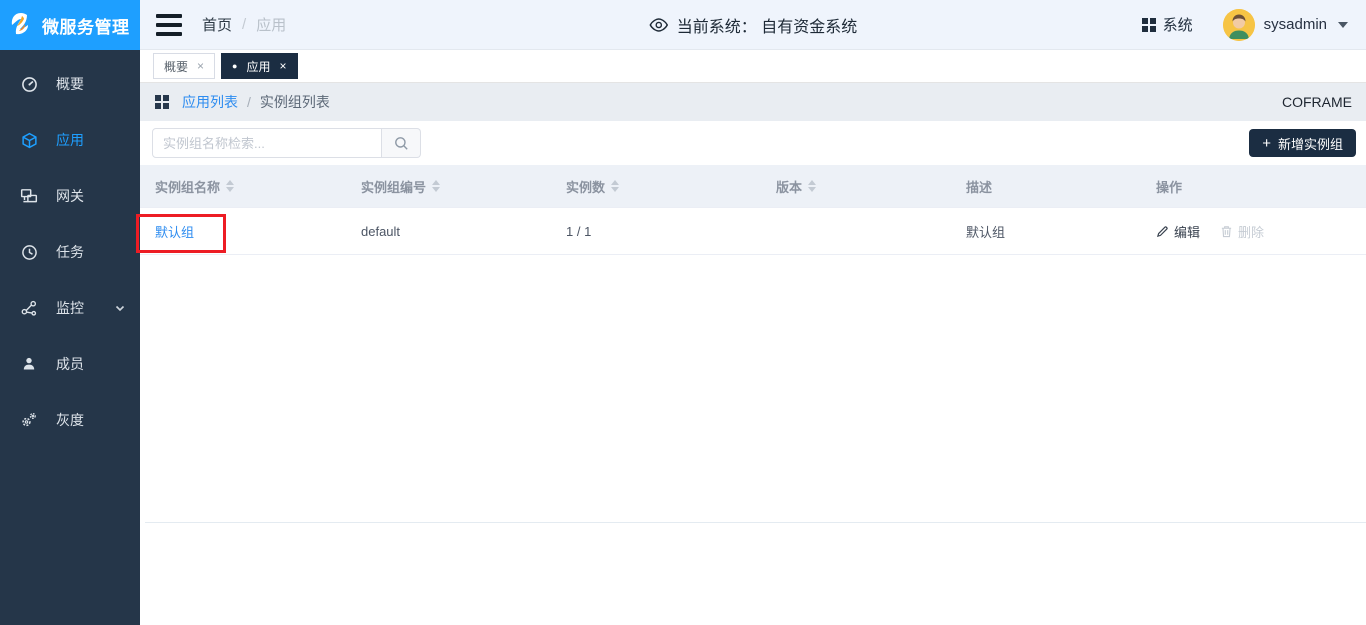  Describe the element at coordinates (767, 27) in the screenshot. I see `current-system-label: 当前系统： 自有资金系统` at that location.